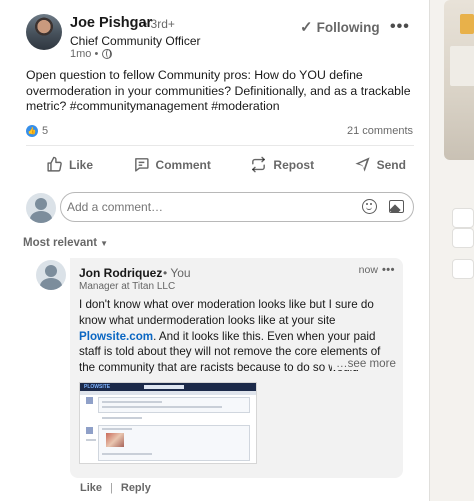 The width and height of the screenshot is (474, 501). Describe the element at coordinates (60, 243) in the screenshot. I see `sort-label: Most relevant` at that location.